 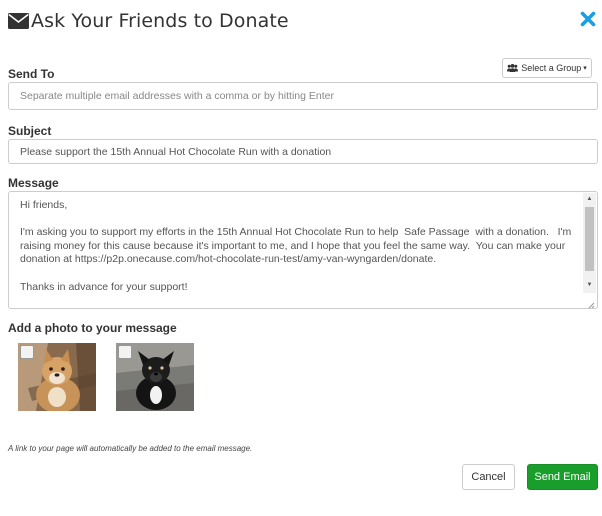 I want to click on message-scrollbar: ▲ ▼, so click(x=589, y=243).